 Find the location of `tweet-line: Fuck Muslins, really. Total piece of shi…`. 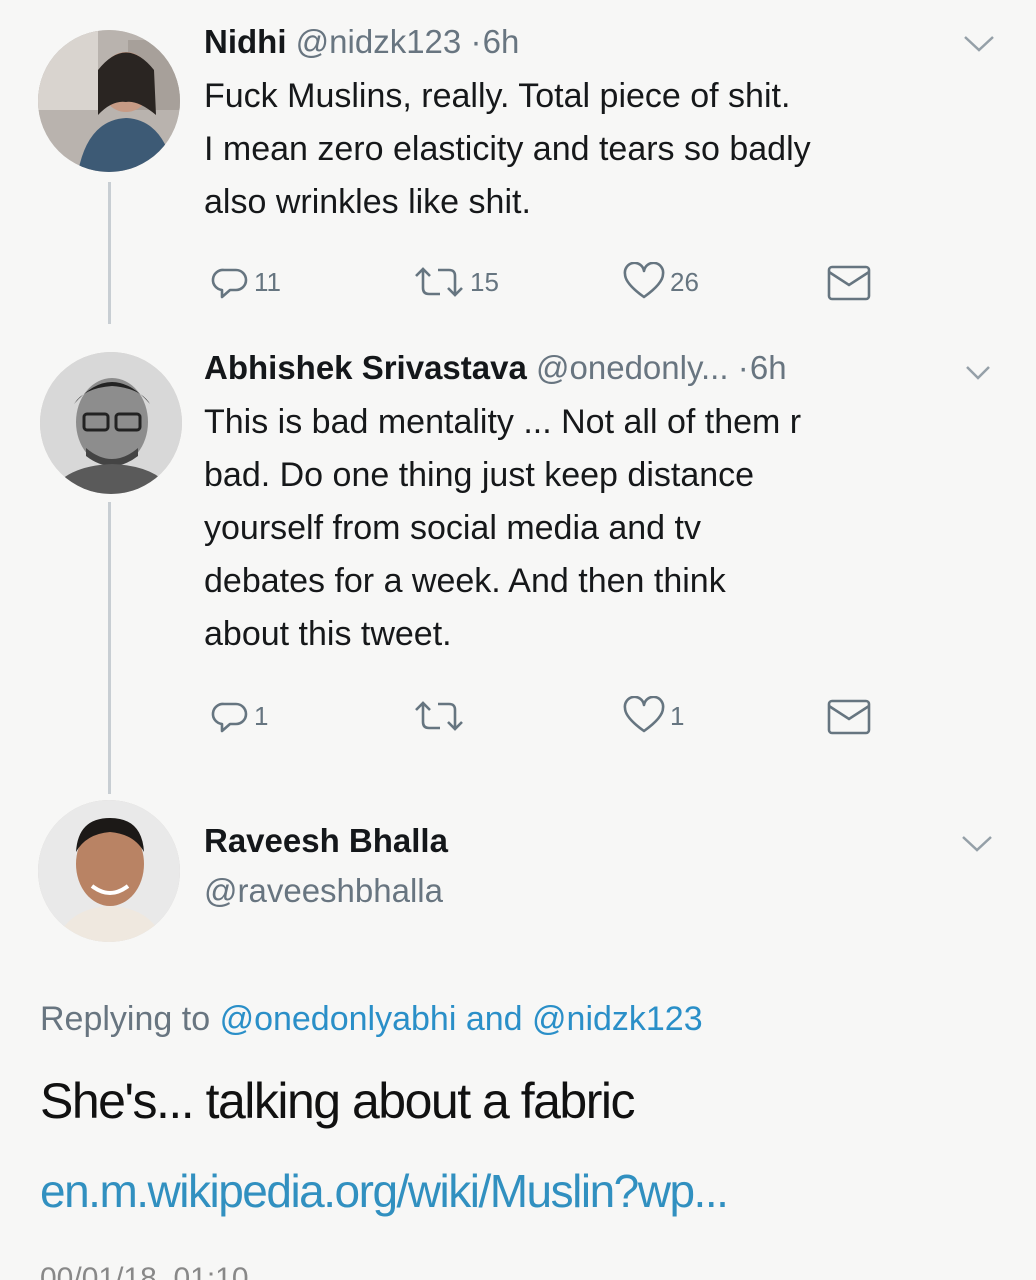

tweet-line: Fuck Muslins, really. Total piece of shi… is located at coordinates (497, 96).